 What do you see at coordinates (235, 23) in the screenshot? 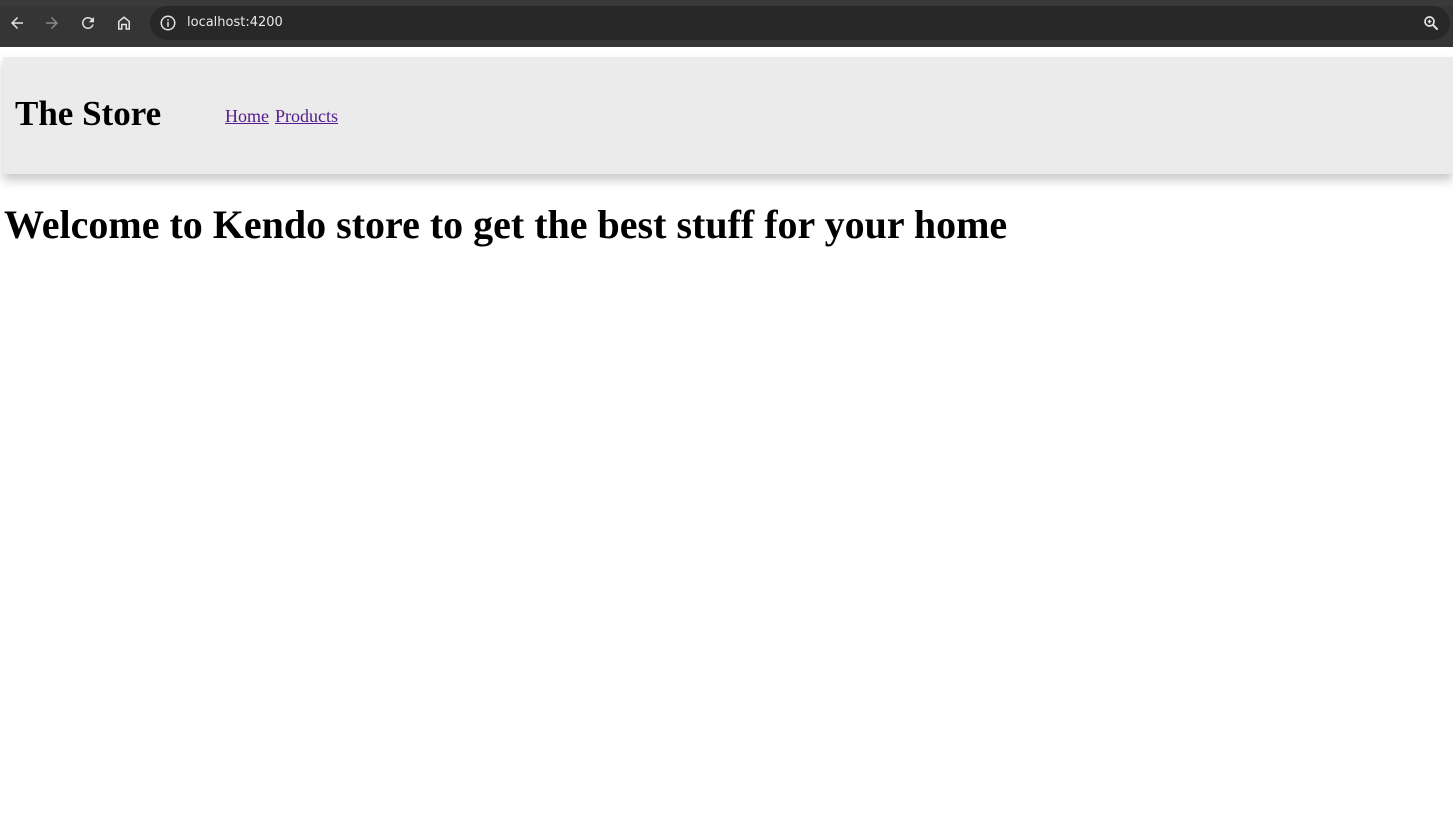
I see `url-text: localhost:4200` at bounding box center [235, 23].